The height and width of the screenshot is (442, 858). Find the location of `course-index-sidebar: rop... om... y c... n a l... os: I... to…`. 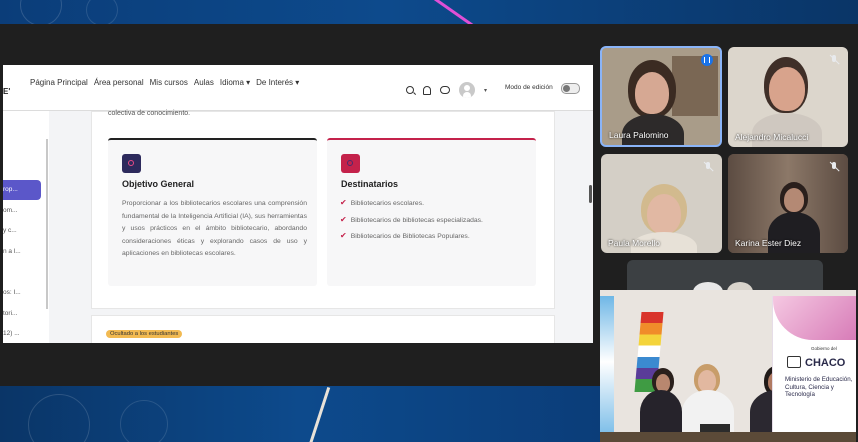

course-index-sidebar: rop... om... y c... n a l... os: I... to… is located at coordinates (26, 227).